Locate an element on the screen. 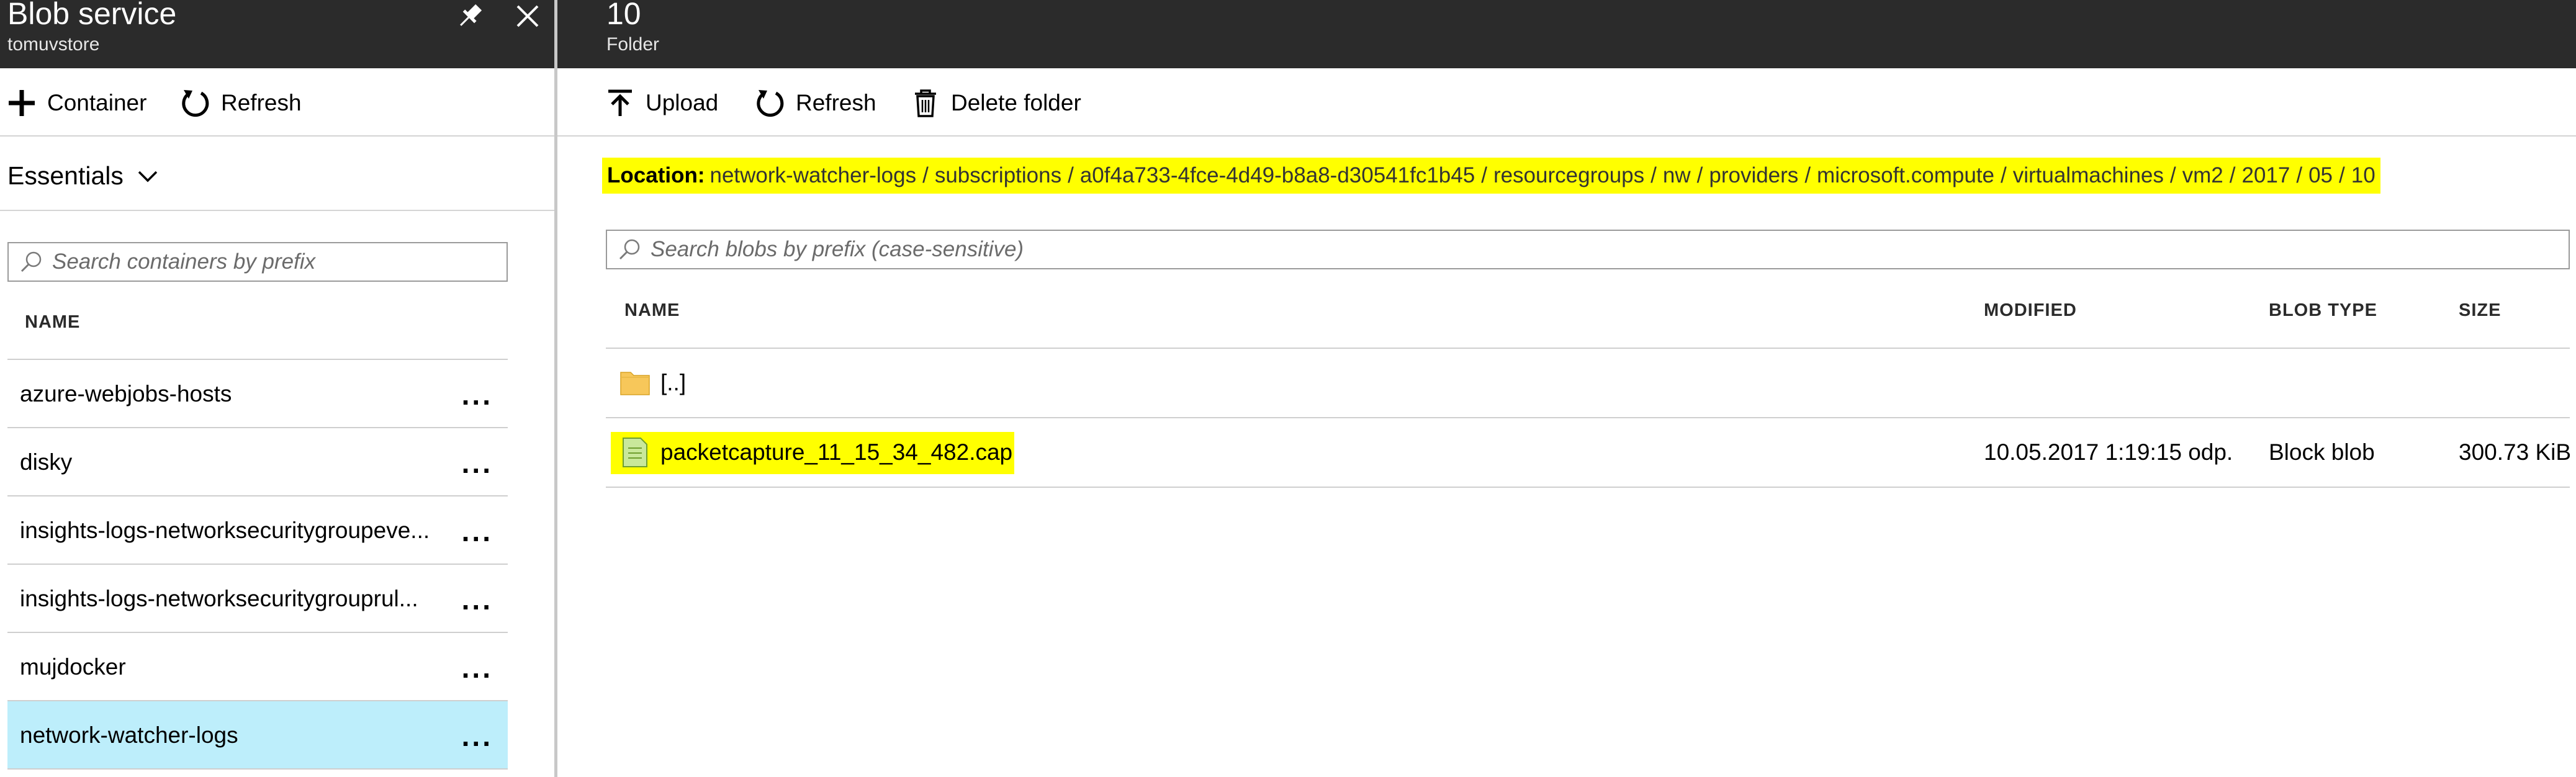 The image size is (2576, 777). container-name: azure-webjobs-hosts is located at coordinates (126, 393).